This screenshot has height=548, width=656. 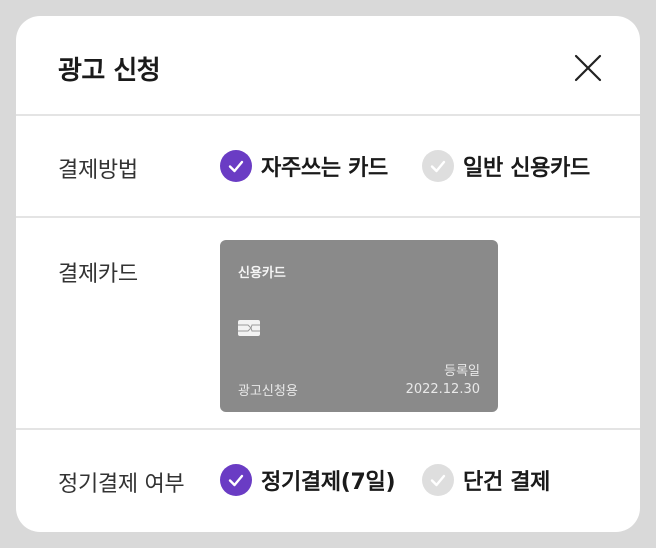 What do you see at coordinates (359, 326) in the screenshot?
I see `credit-card: 신용카드 광고신청용 등록일 2022.12.30` at bounding box center [359, 326].